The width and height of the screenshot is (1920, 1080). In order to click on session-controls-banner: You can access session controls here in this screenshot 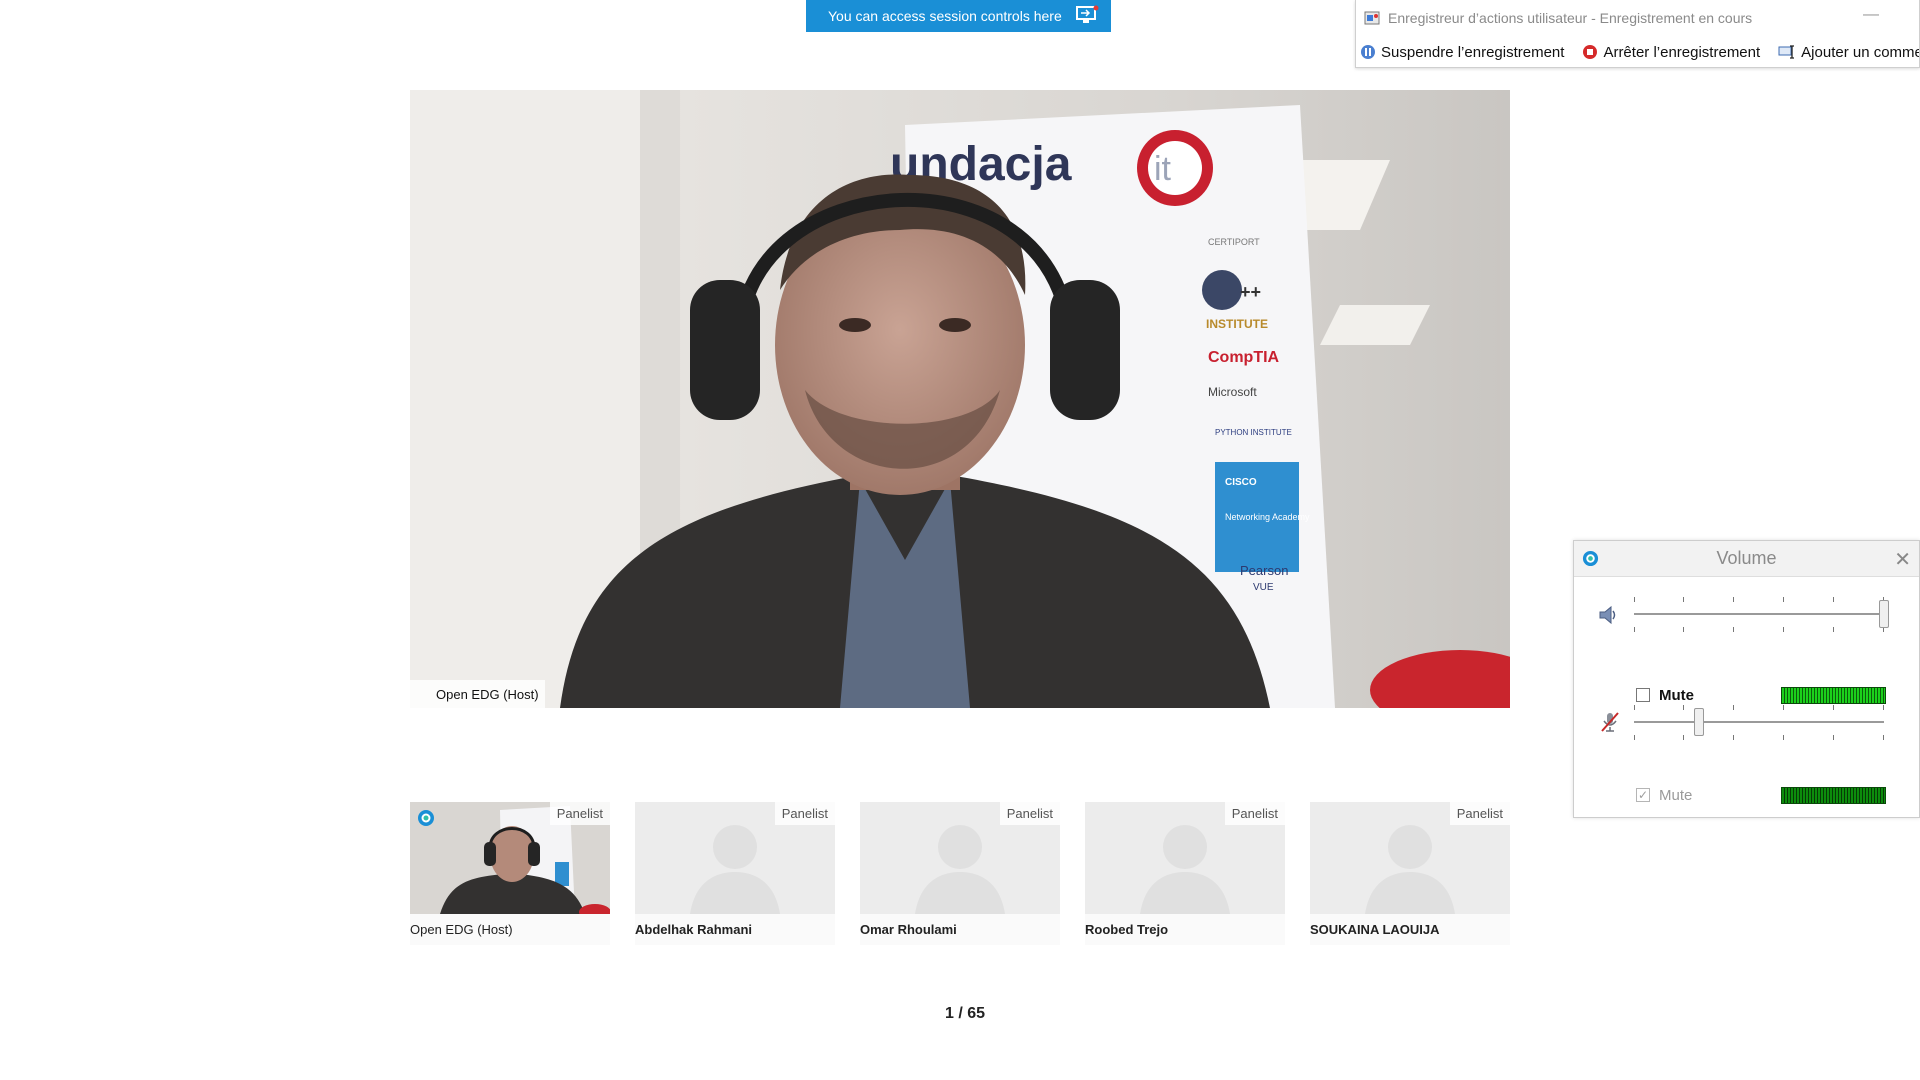, I will do `click(958, 16)`.